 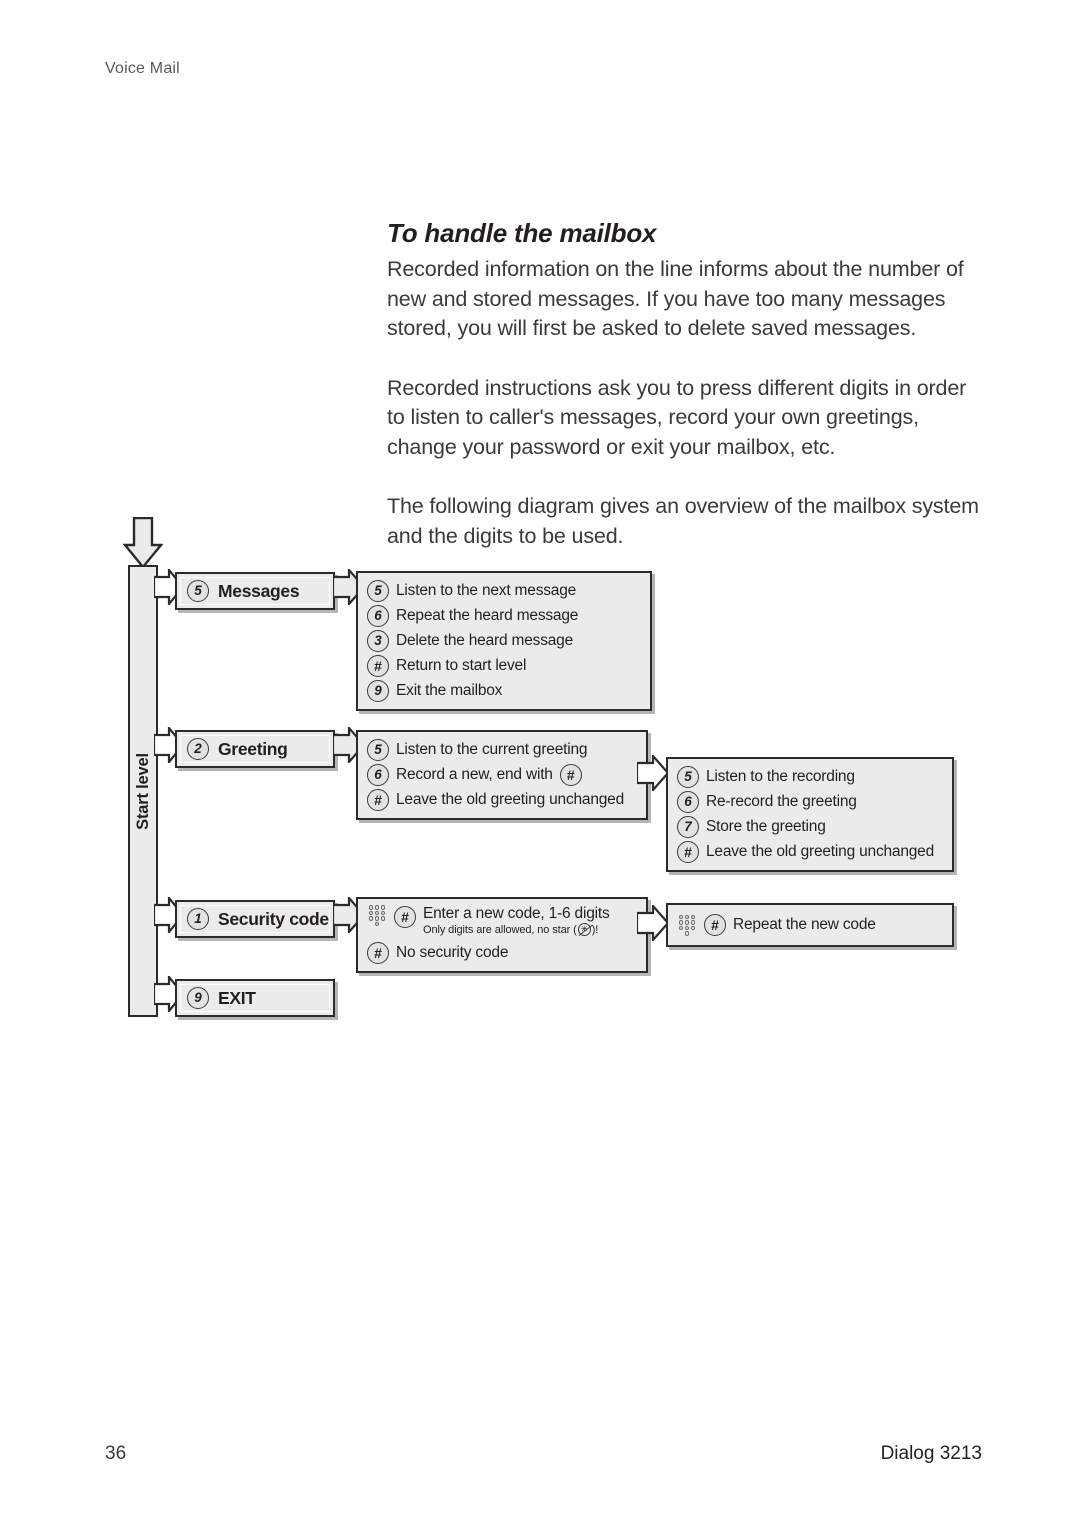 I want to click on list-item: 6 Repeat the heard message, so click(x=503, y=616).